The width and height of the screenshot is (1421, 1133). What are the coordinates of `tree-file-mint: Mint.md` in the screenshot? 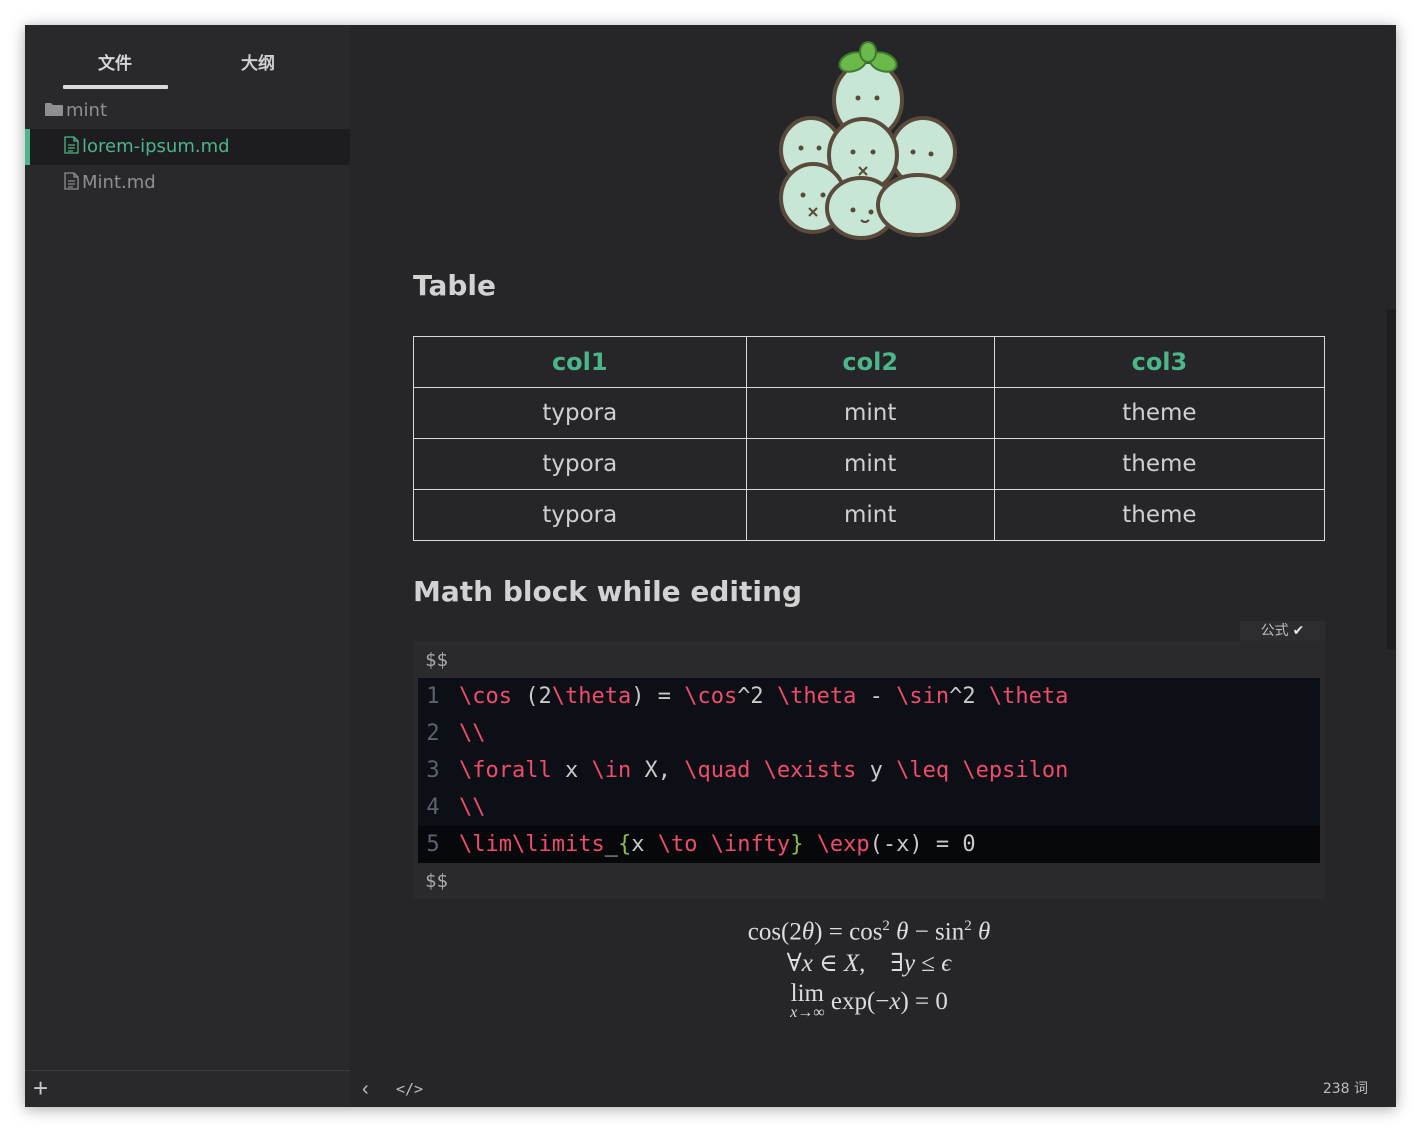 It's located at (187, 183).